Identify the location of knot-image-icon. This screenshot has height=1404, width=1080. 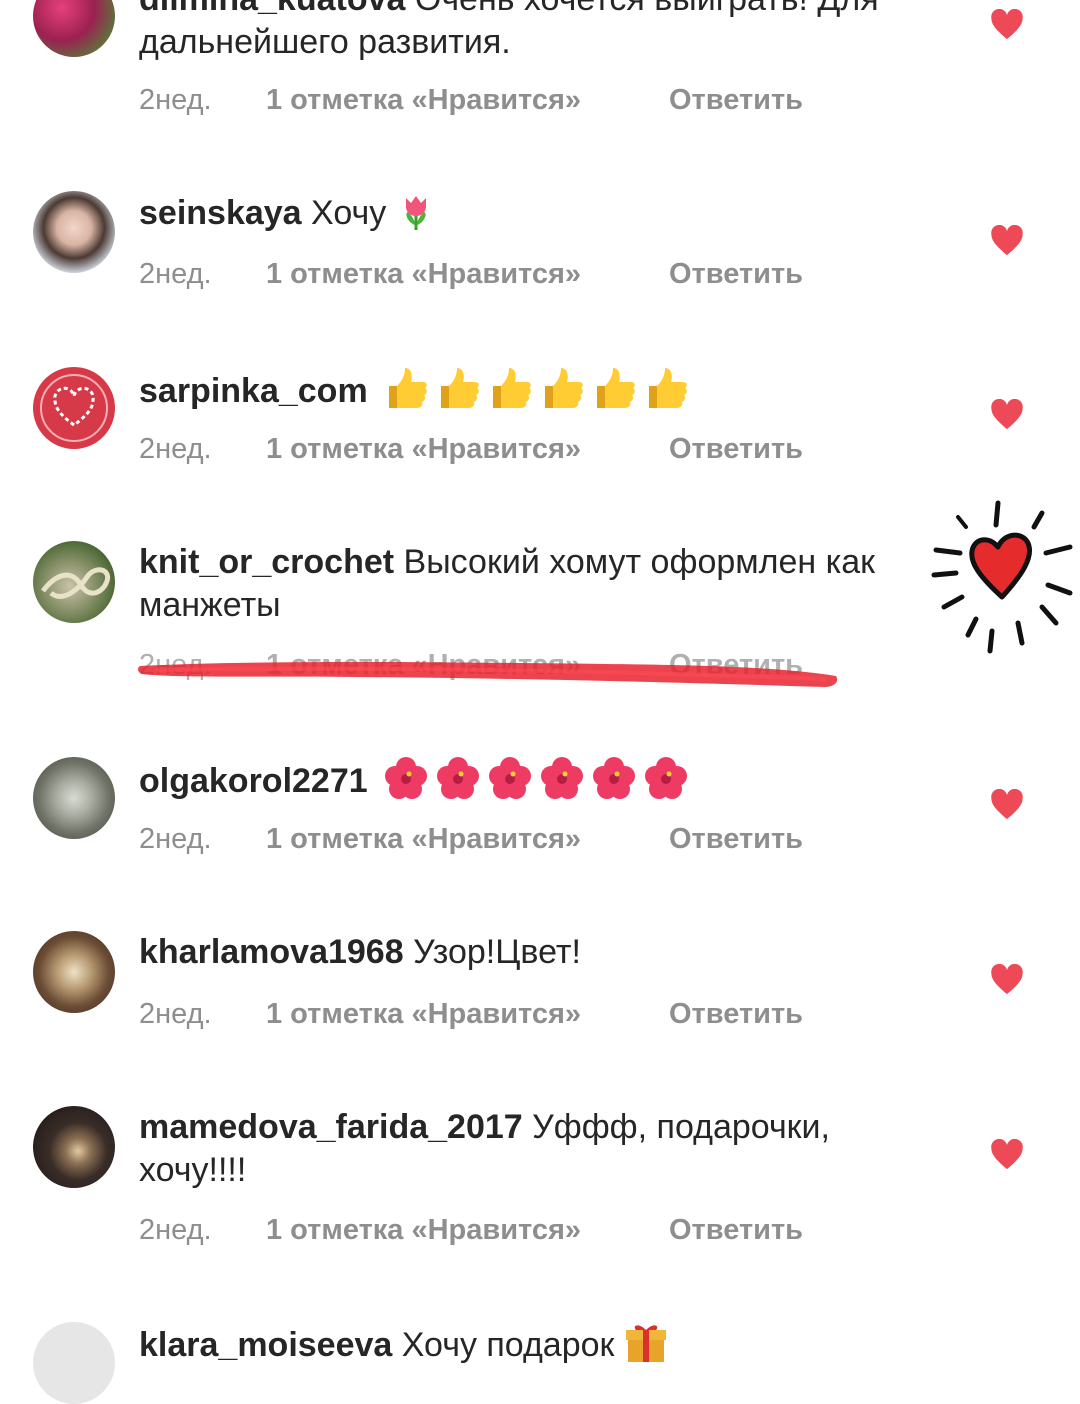
(76, 583).